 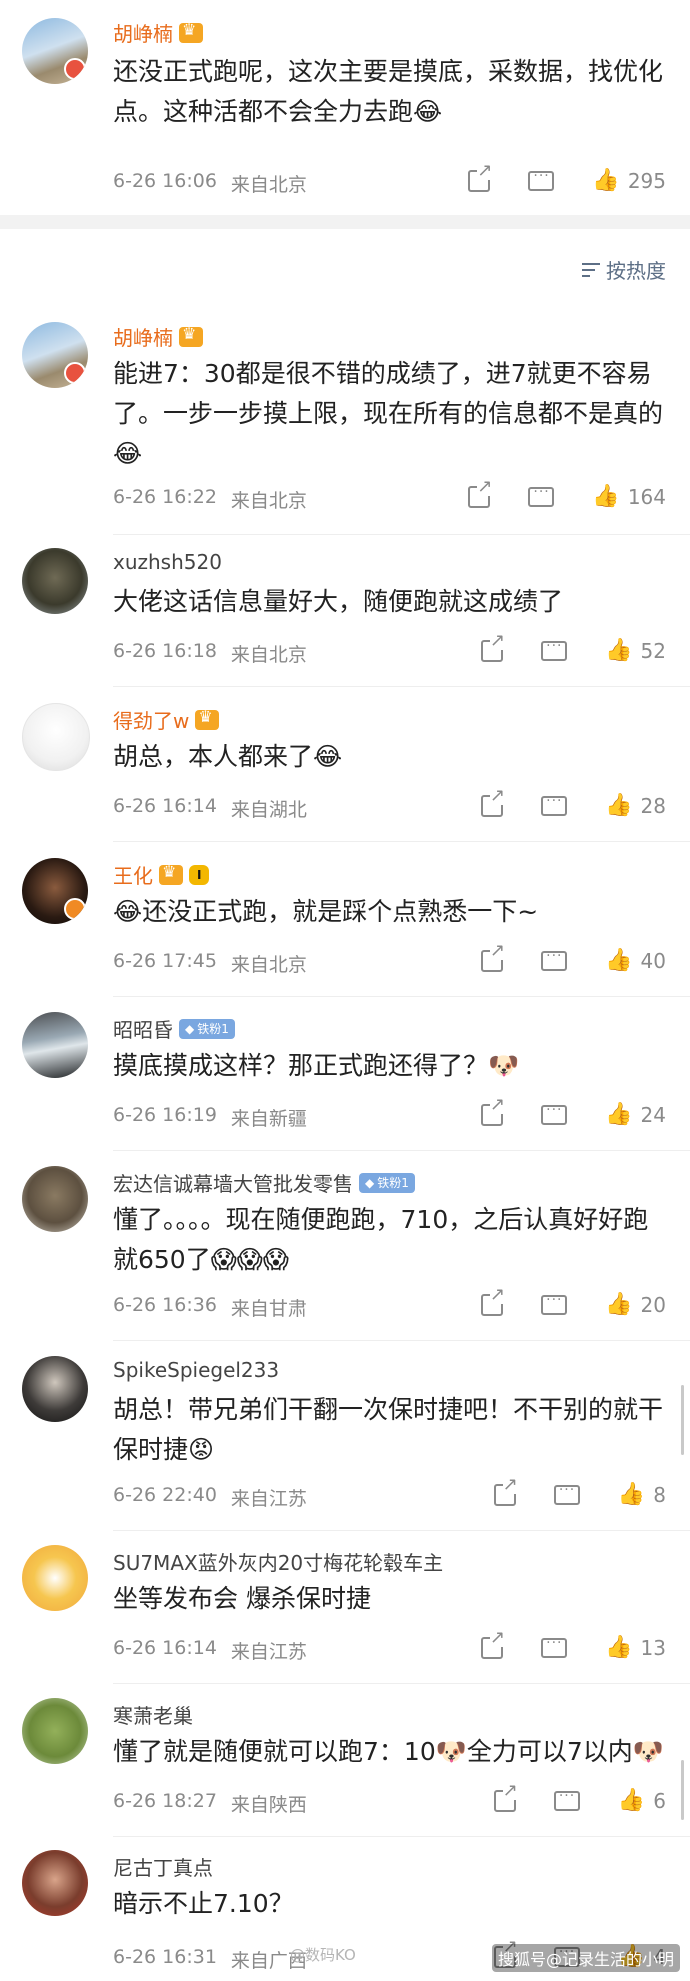 I want to click on comment-meta: 6-26 22:40 来自江苏, so click(x=210, y=1497).